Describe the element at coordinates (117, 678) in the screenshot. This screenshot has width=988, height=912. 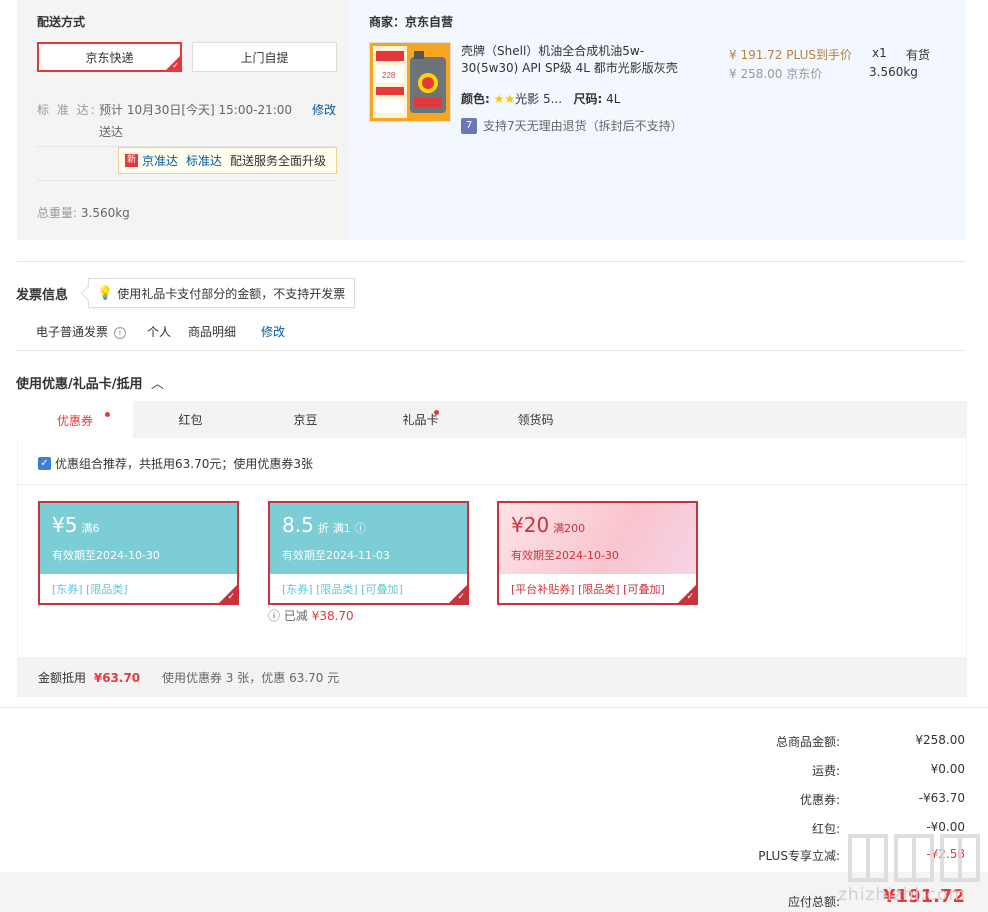
I see `offset-amount: ¥63.70` at that location.